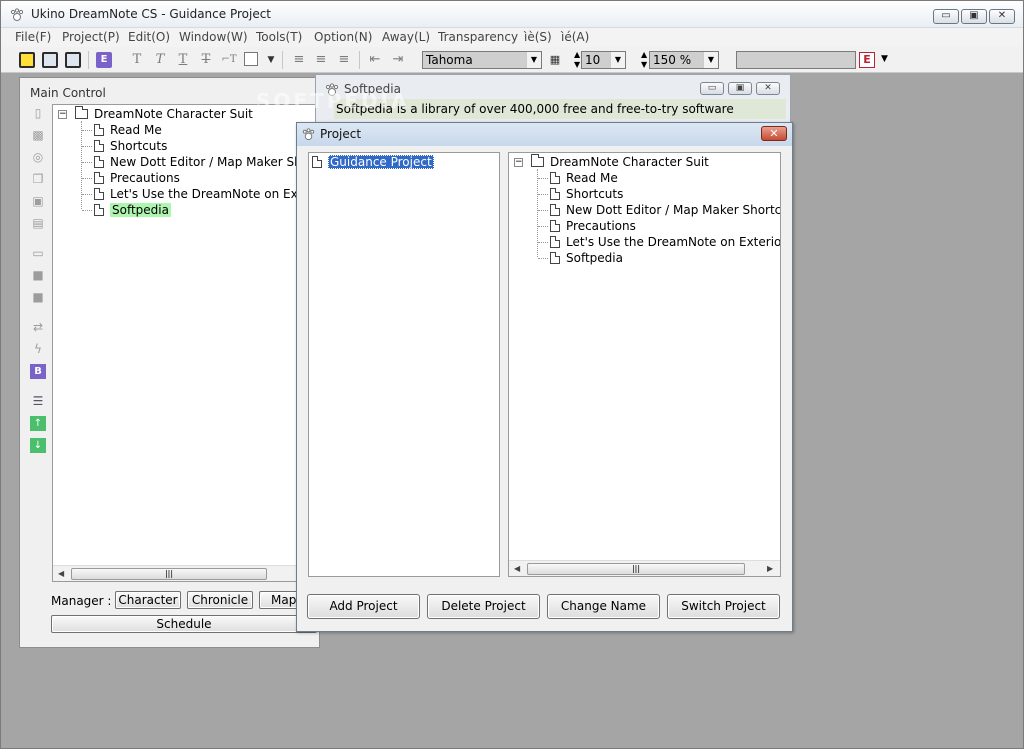 This screenshot has height=749, width=1024. Describe the element at coordinates (406, 37) in the screenshot. I see `menu-away: Away(L)` at that location.